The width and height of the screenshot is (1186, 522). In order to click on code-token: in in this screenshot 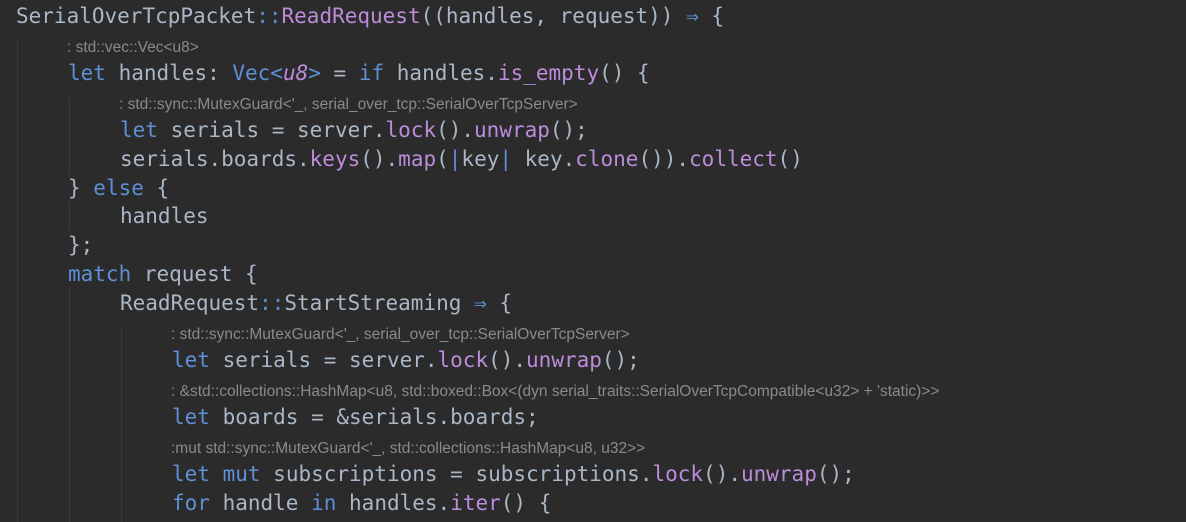, I will do `click(324, 503)`.